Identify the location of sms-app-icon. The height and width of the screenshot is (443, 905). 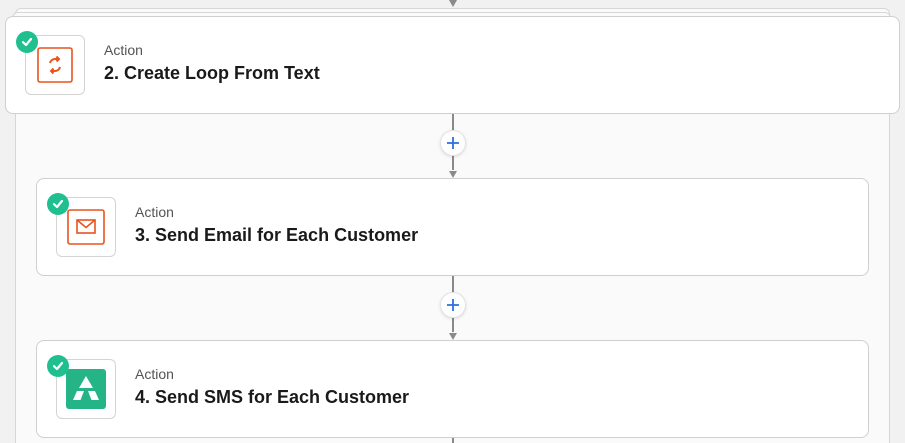
(86, 389).